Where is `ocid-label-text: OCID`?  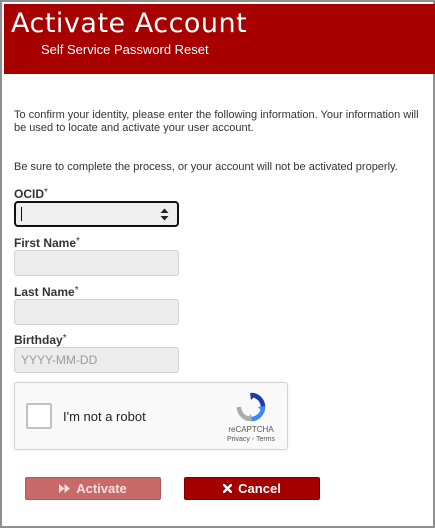
ocid-label-text: OCID is located at coordinates (29, 194).